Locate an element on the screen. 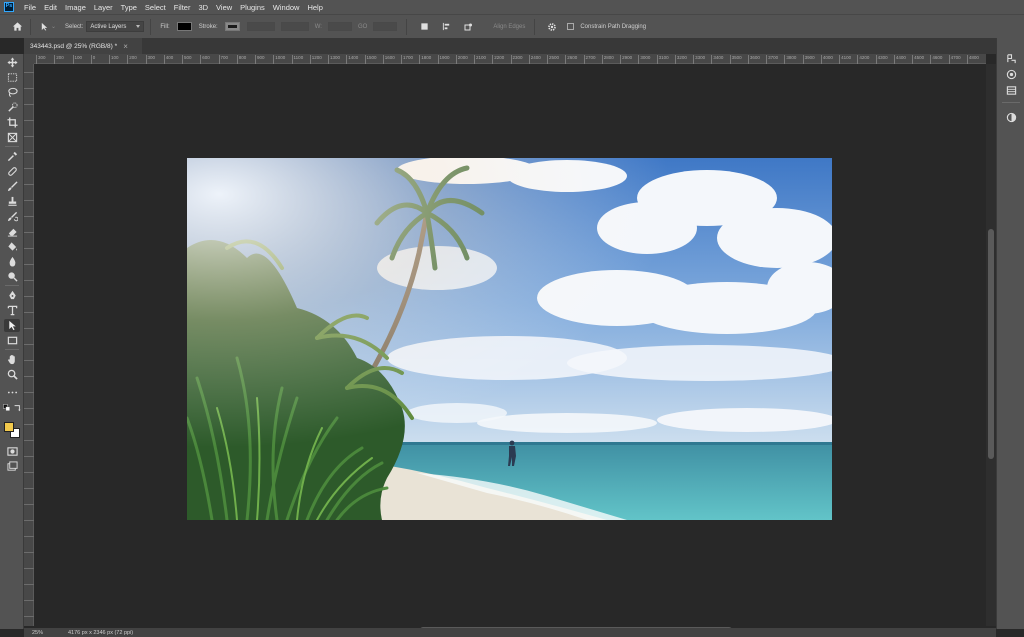 The height and width of the screenshot is (637, 1024). menu-plugins: Plugins is located at coordinates (252, 7).